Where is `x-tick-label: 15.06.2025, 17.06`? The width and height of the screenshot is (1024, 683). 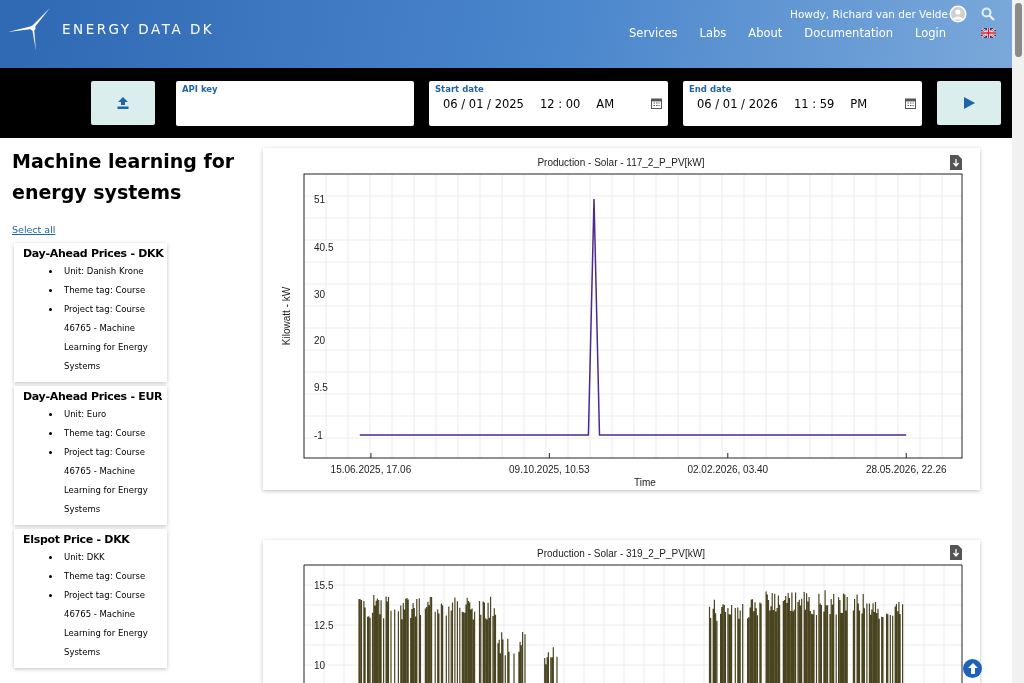 x-tick-label: 15.06.2025, 17.06 is located at coordinates (371, 469).